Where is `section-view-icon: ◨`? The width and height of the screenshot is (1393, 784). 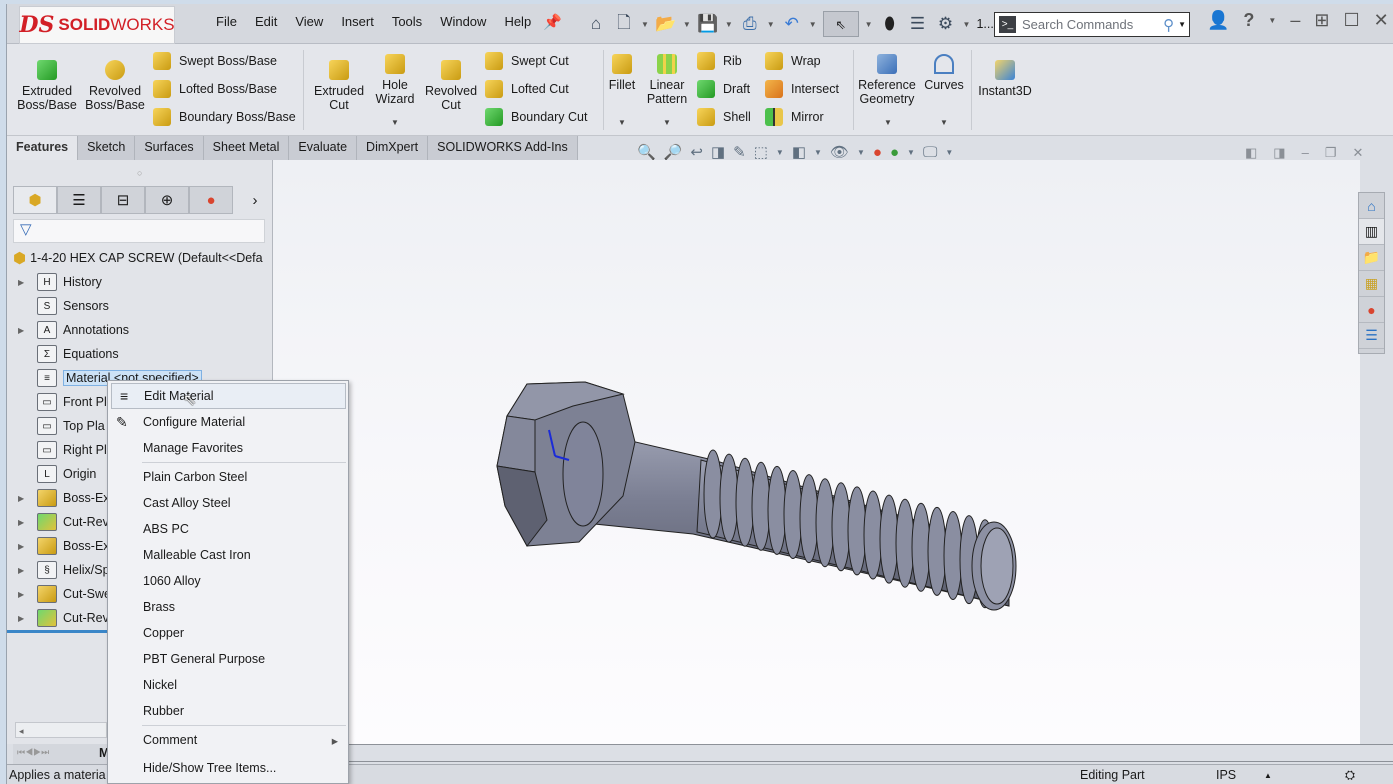
section-view-icon: ◨ is located at coordinates (718, 152).